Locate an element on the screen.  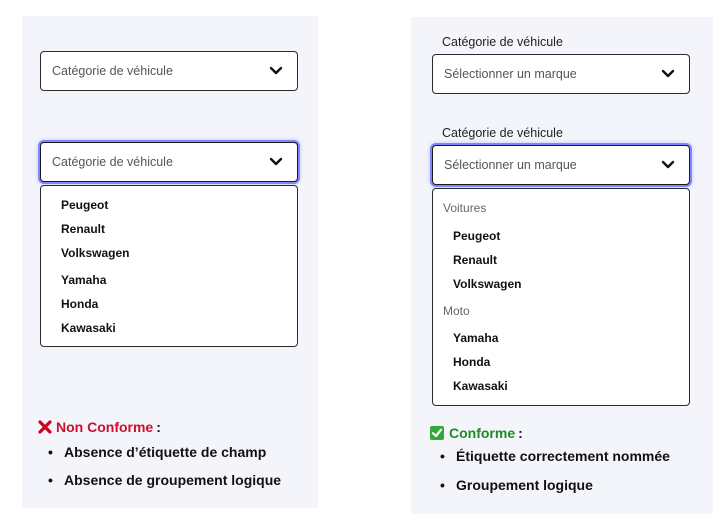
brand-select-closed: Sélectionner un marque is located at coordinates (561, 74).